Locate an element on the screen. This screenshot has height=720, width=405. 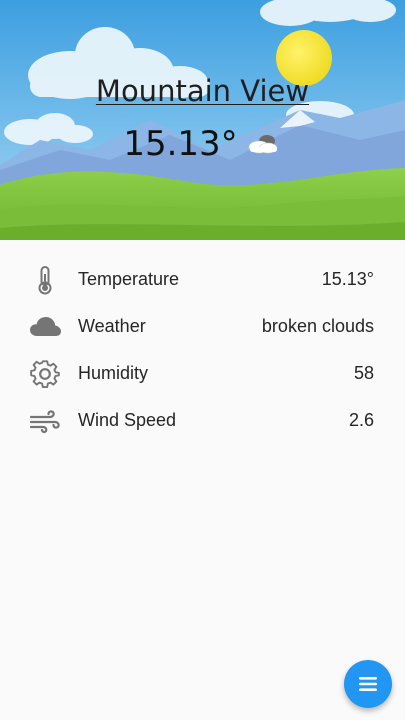
detail-row-temperature: Temperature 15.13° is located at coordinates (202, 279).